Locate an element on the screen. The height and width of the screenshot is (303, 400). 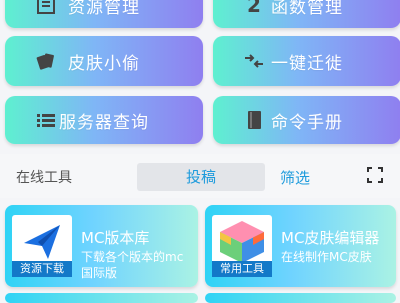
tab-submit: 投稿 is located at coordinates (201, 177).